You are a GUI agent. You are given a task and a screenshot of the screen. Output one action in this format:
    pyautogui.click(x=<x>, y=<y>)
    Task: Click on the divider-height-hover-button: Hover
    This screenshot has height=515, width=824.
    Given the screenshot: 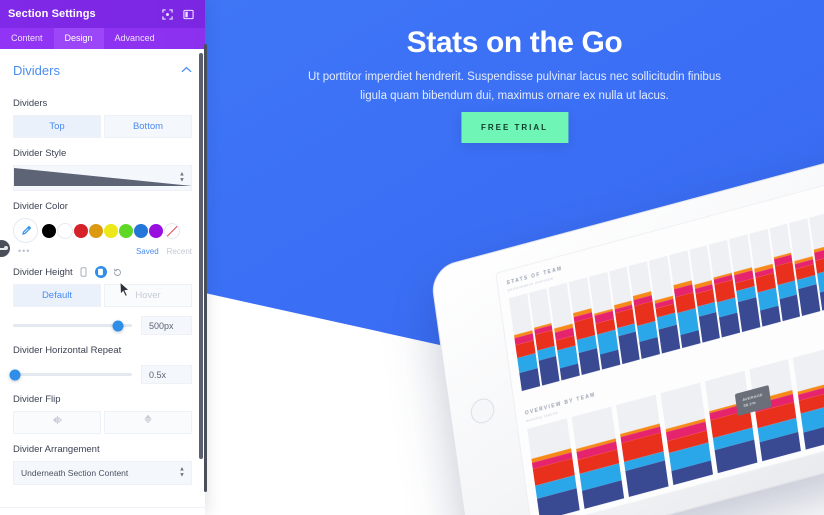 What is the action you would take?
    pyautogui.click(x=148, y=295)
    